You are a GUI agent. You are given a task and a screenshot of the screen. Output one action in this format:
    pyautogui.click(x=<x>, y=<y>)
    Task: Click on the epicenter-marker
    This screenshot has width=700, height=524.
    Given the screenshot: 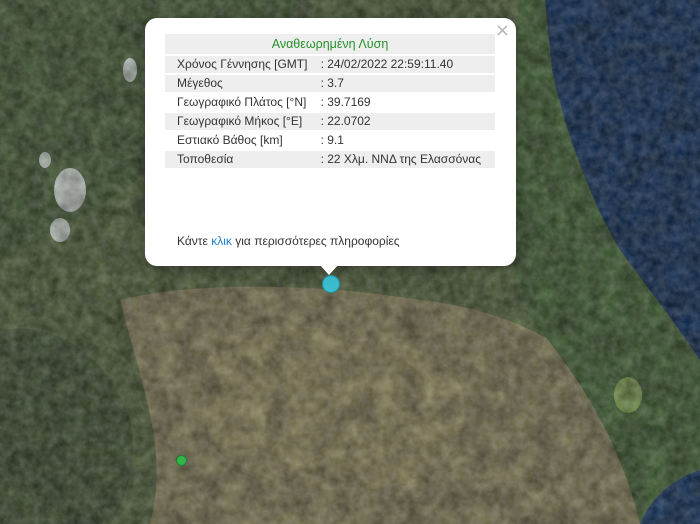 What is the action you would take?
    pyautogui.click(x=331, y=284)
    